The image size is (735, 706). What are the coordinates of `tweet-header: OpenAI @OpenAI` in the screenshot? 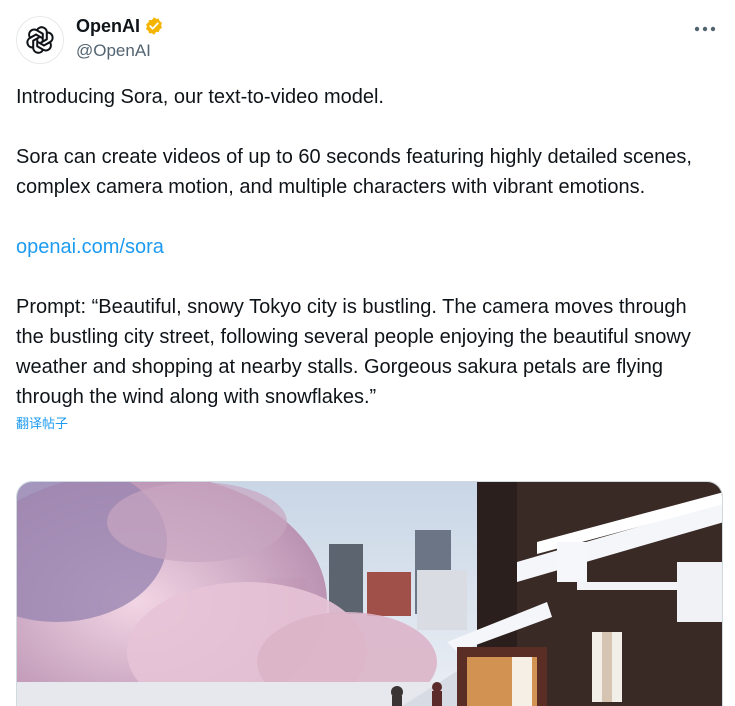 It's located at (367, 40).